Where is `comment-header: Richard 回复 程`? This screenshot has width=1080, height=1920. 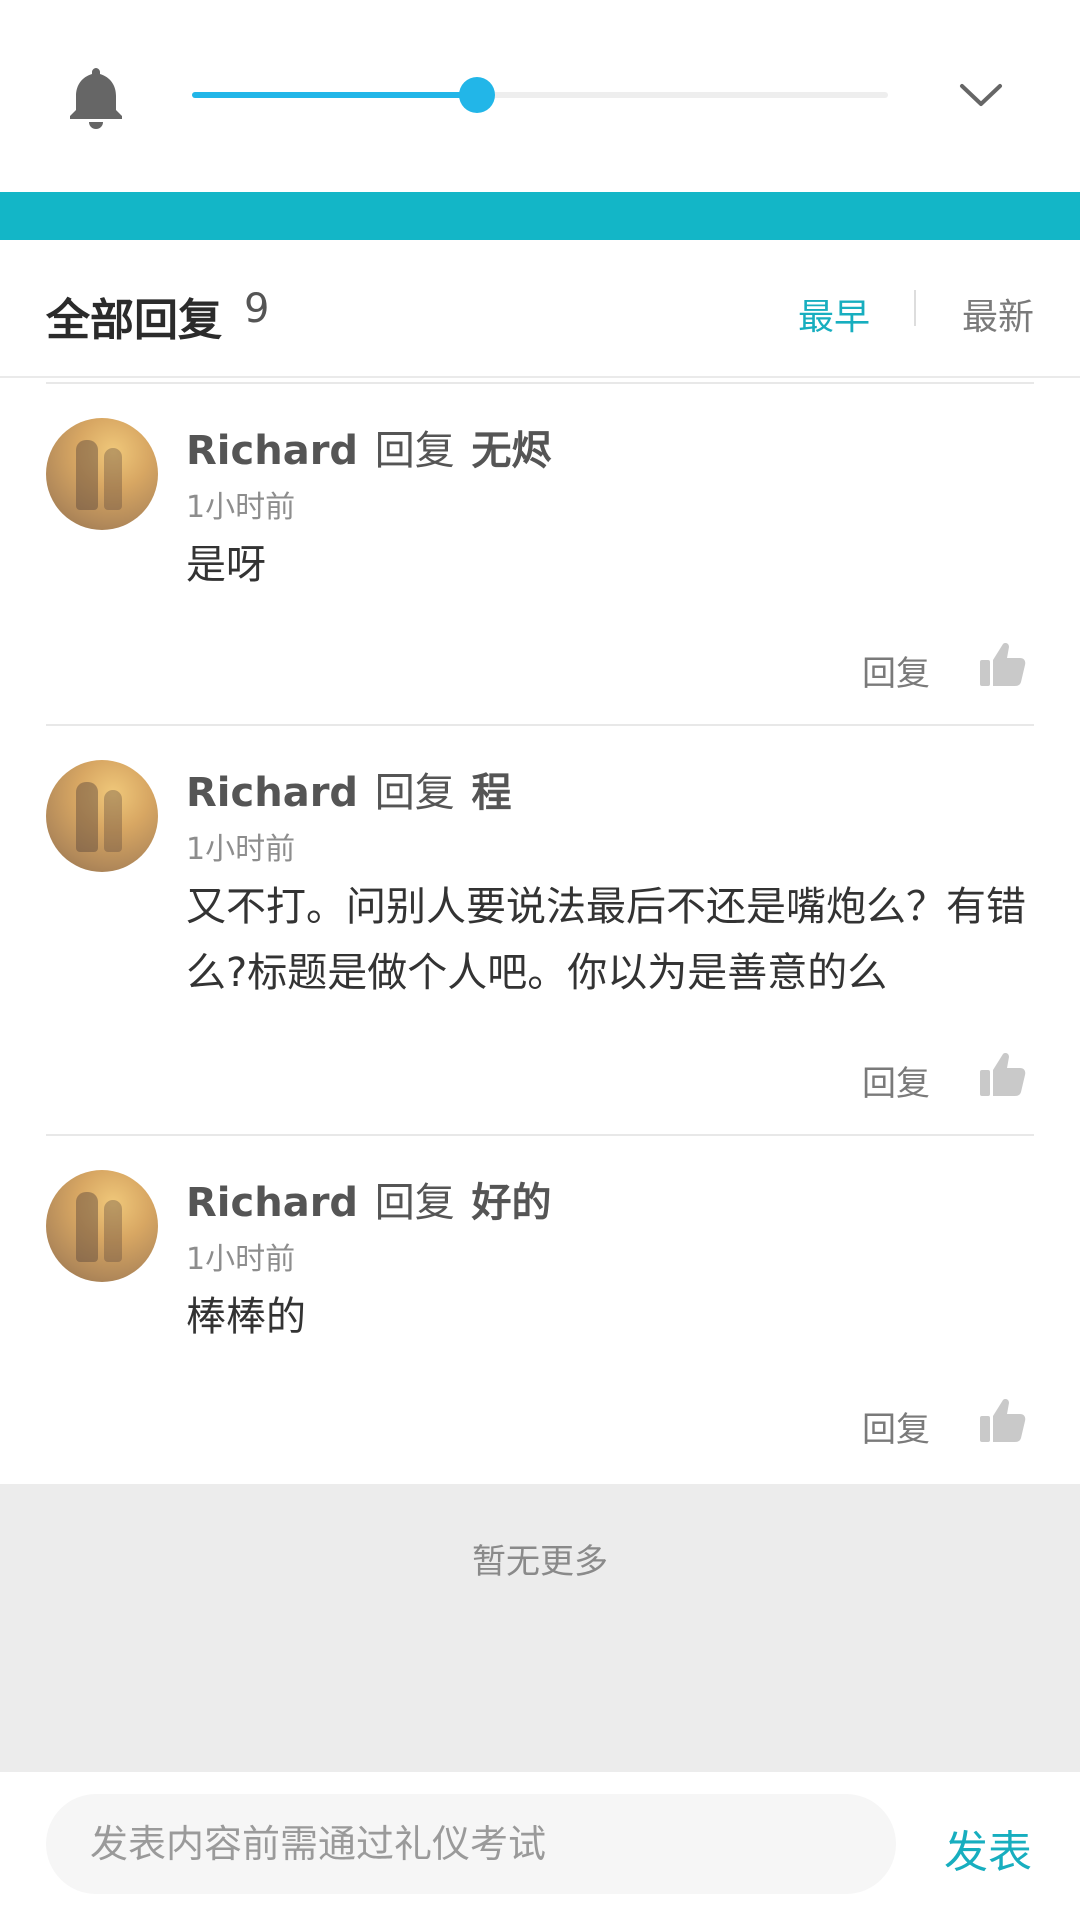
comment-header: Richard 回复 程 is located at coordinates (349, 789).